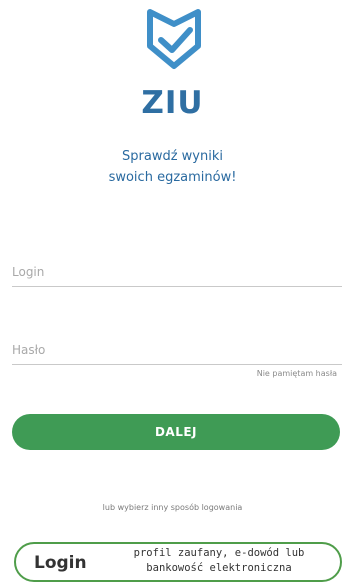 This screenshot has height=583, width=345. Describe the element at coordinates (176, 432) in the screenshot. I see `submit-button: DALEJ` at that location.